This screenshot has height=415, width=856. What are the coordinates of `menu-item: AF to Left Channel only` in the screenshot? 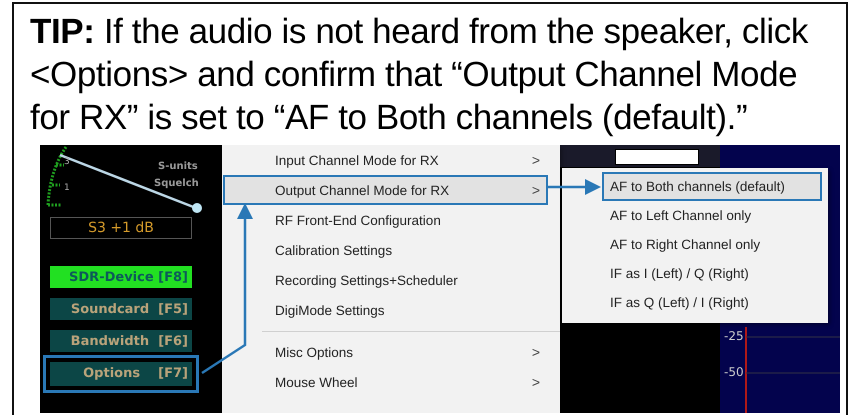 It's located at (712, 215).